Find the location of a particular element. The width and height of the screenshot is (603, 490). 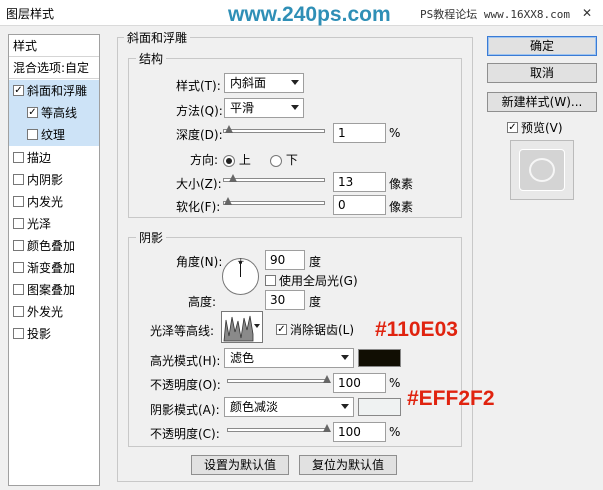

close-icon: ✕ is located at coordinates (587, 13).